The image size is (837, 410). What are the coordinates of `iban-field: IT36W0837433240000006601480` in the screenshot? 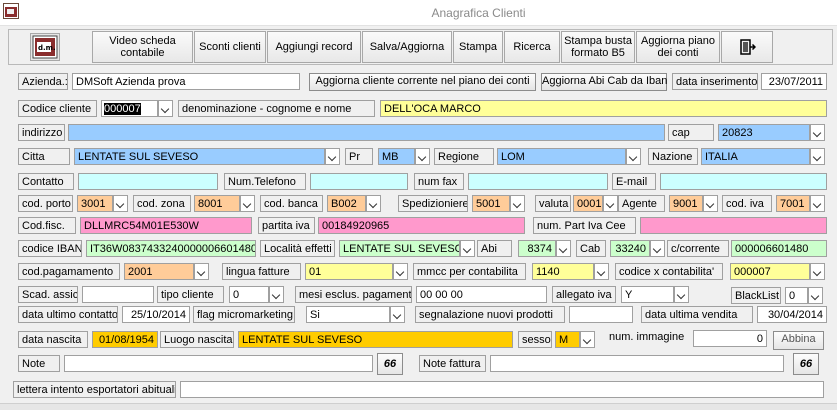 It's located at (171, 248).